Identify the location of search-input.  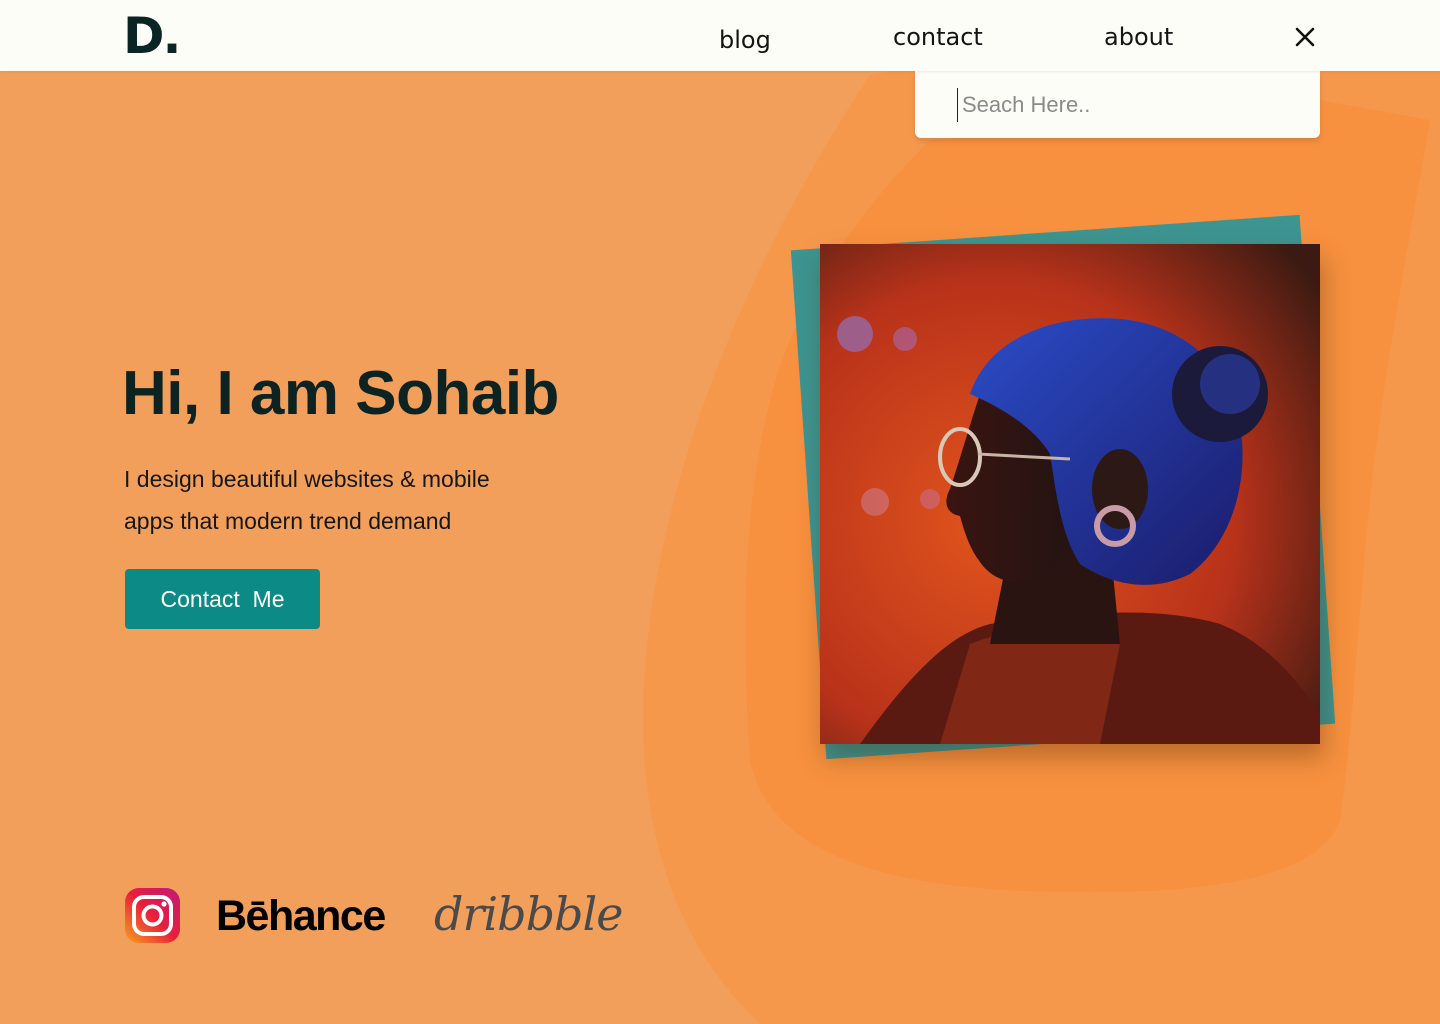
(1130, 105).